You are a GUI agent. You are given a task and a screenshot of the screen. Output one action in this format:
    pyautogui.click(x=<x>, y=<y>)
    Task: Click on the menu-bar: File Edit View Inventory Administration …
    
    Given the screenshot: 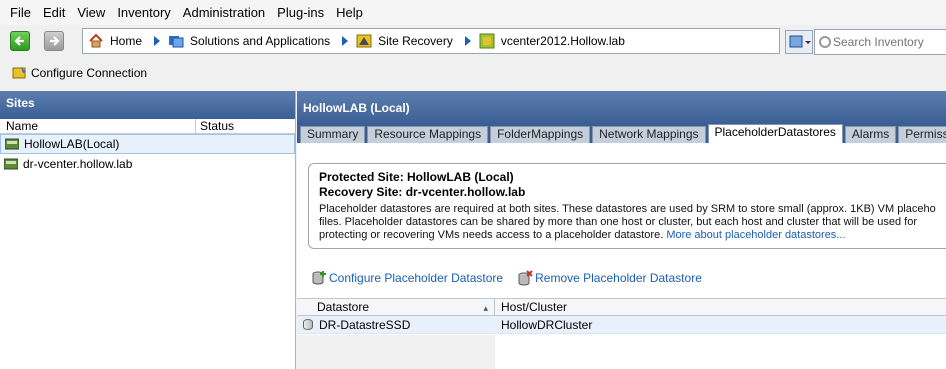 What is the action you would take?
    pyautogui.click(x=473, y=12)
    